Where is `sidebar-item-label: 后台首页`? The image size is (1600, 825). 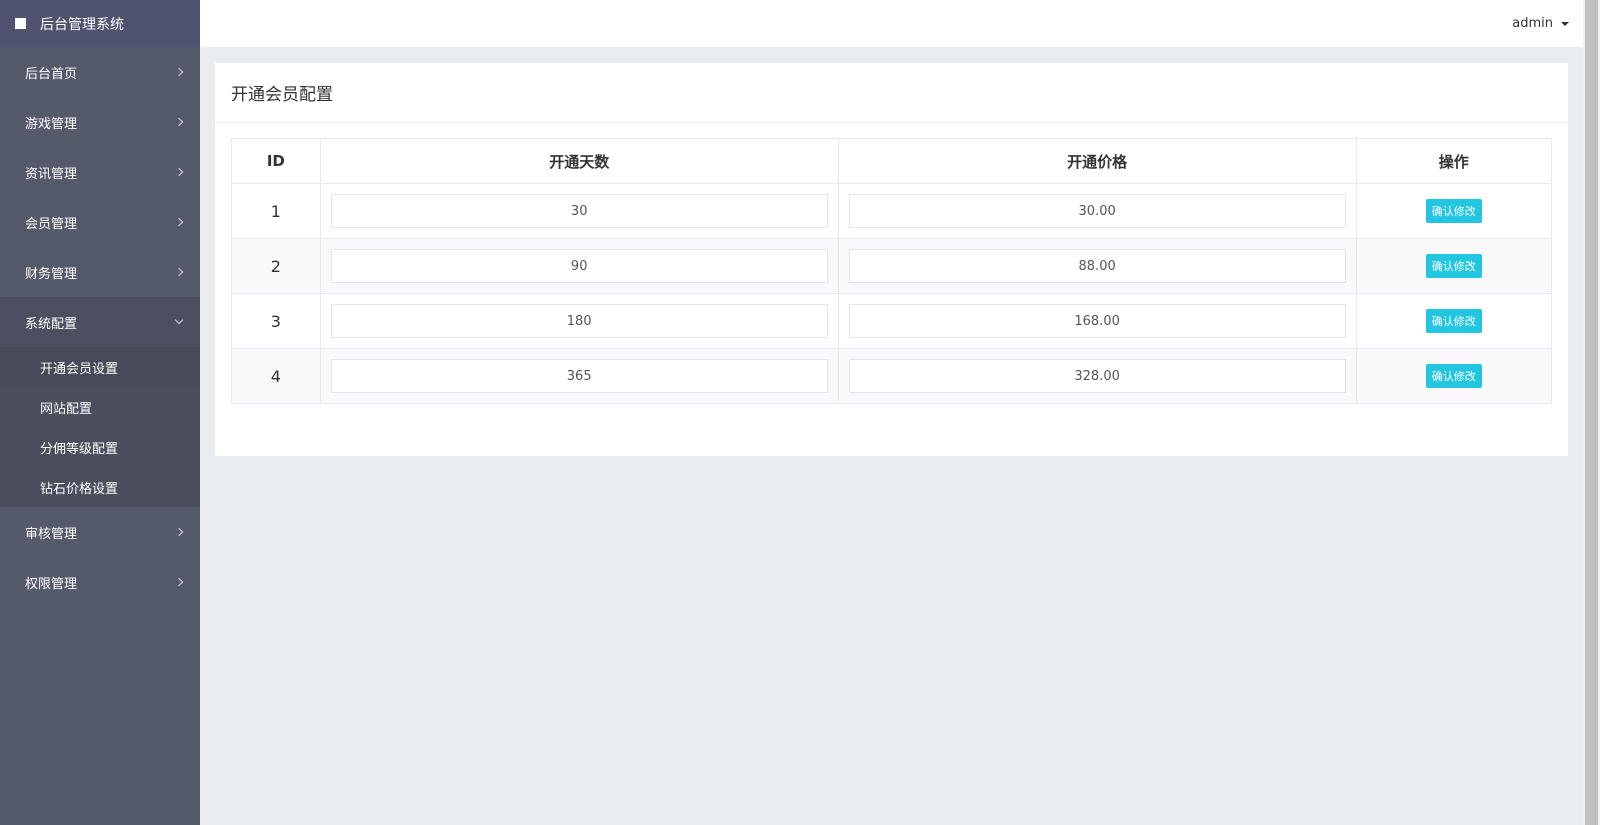 sidebar-item-label: 后台首页 is located at coordinates (51, 74).